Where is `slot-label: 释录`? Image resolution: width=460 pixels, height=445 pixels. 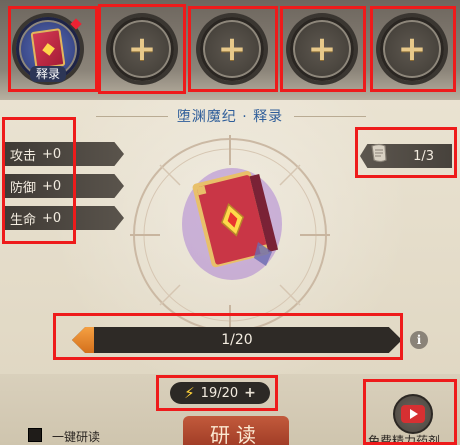
slot-label: 释录 is located at coordinates (48, 74).